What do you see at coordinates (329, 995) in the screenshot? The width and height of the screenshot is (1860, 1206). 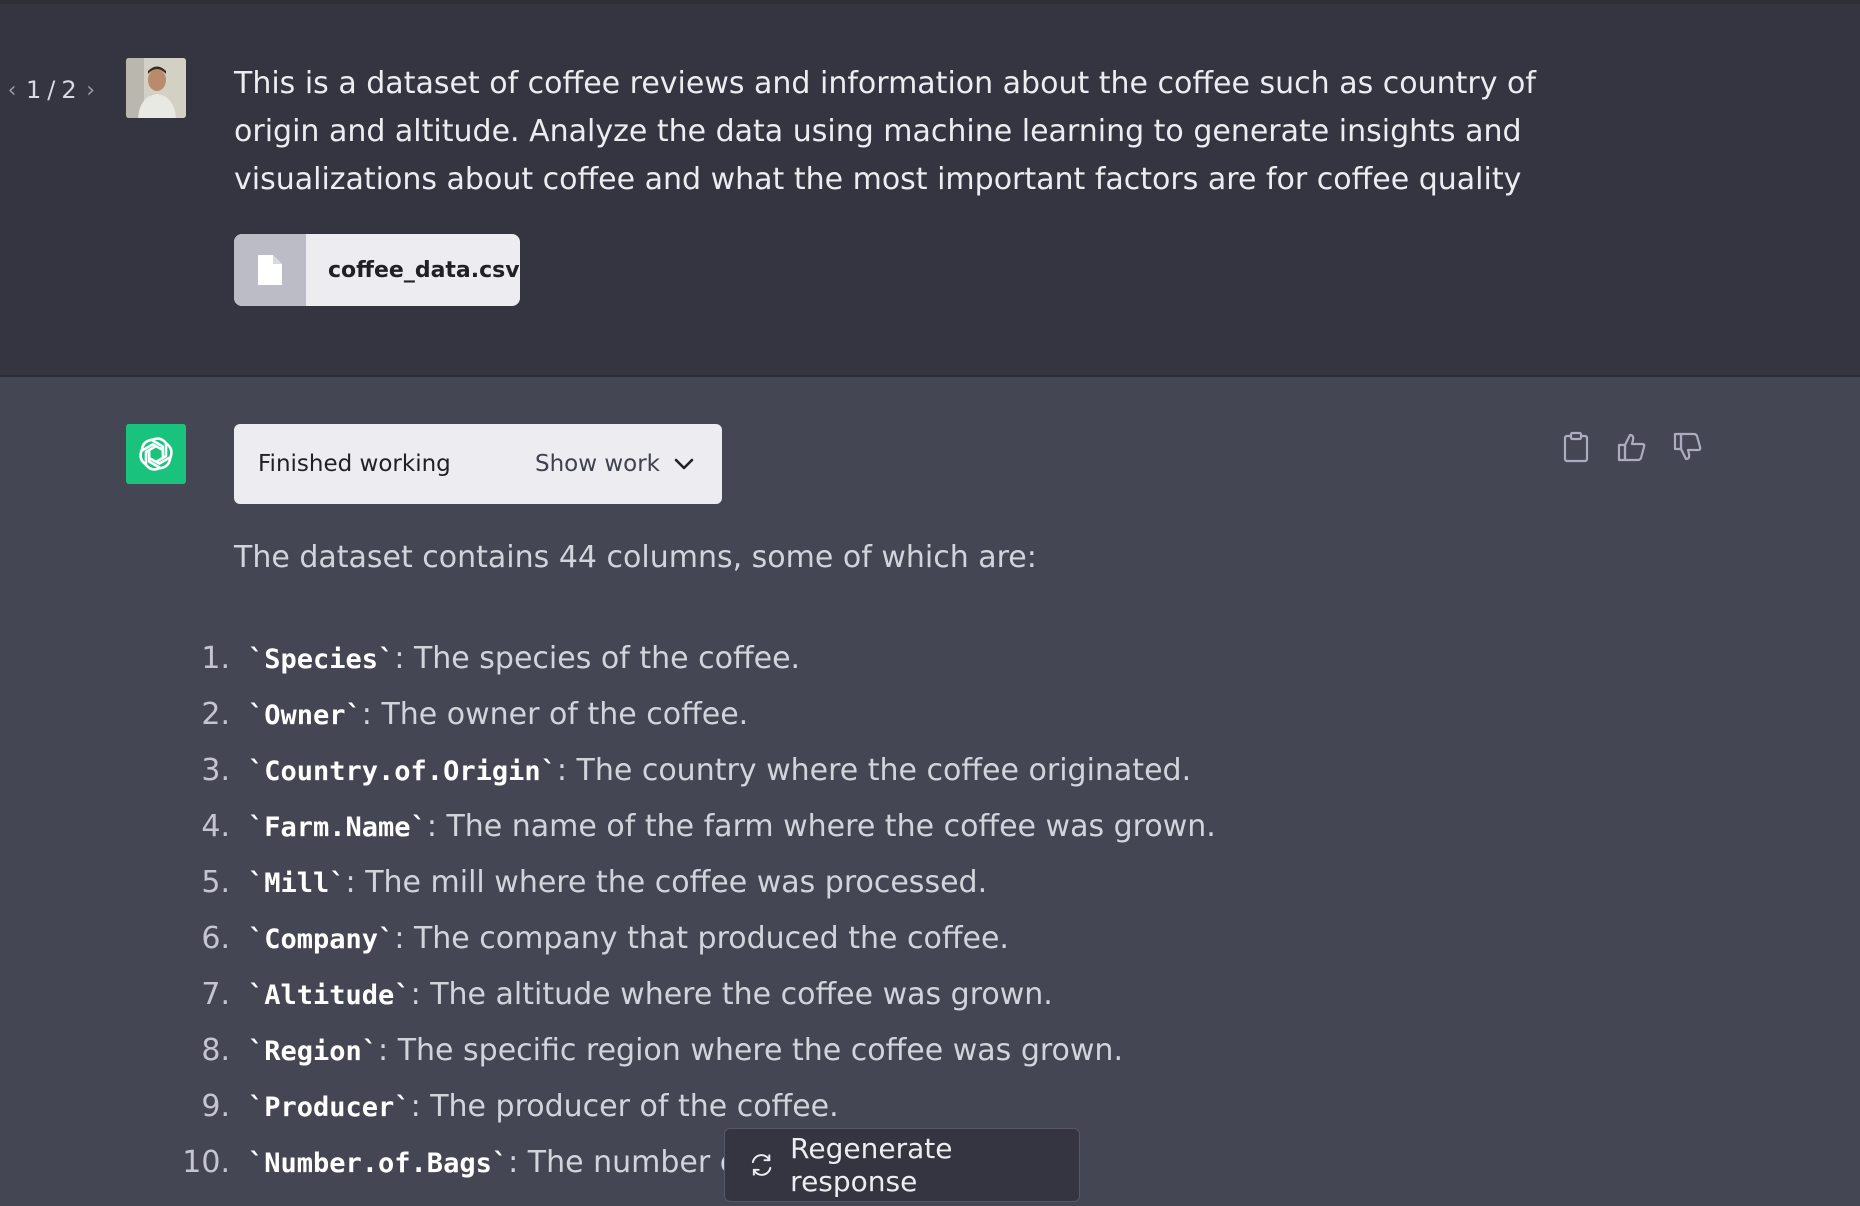 I see `column-name: `Altitude`` at bounding box center [329, 995].